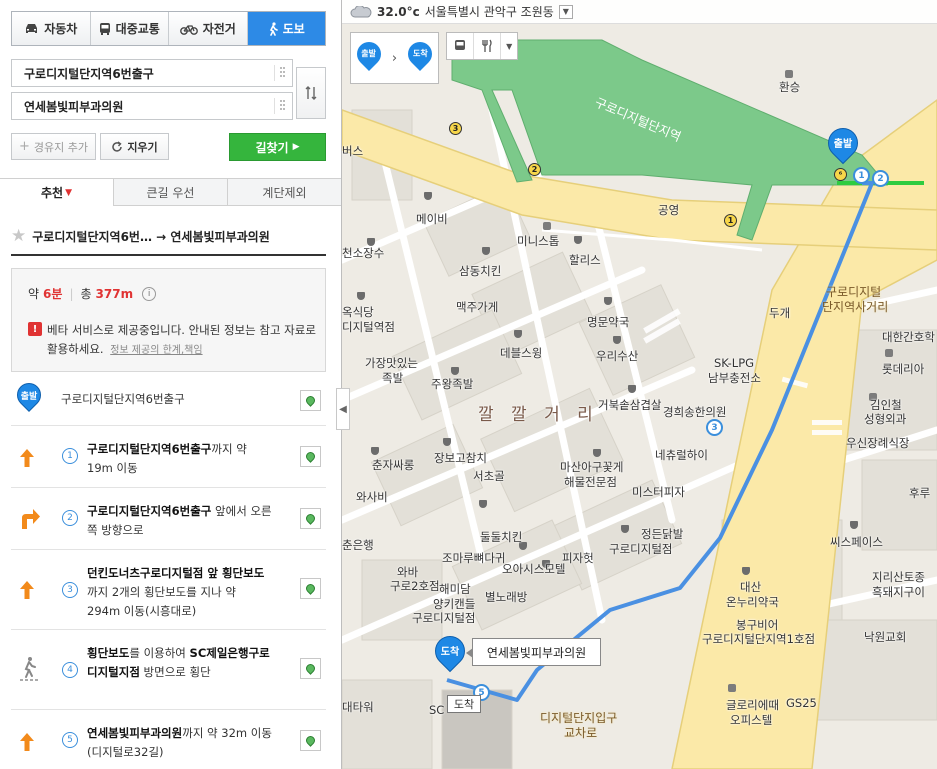 This screenshot has height=769, width=937. What do you see at coordinates (161, 601) in the screenshot?
I see `step-instruction: 까지 2개의 횡단보도를 지나 약 294m 이동(시흥대로)` at bounding box center [161, 601].